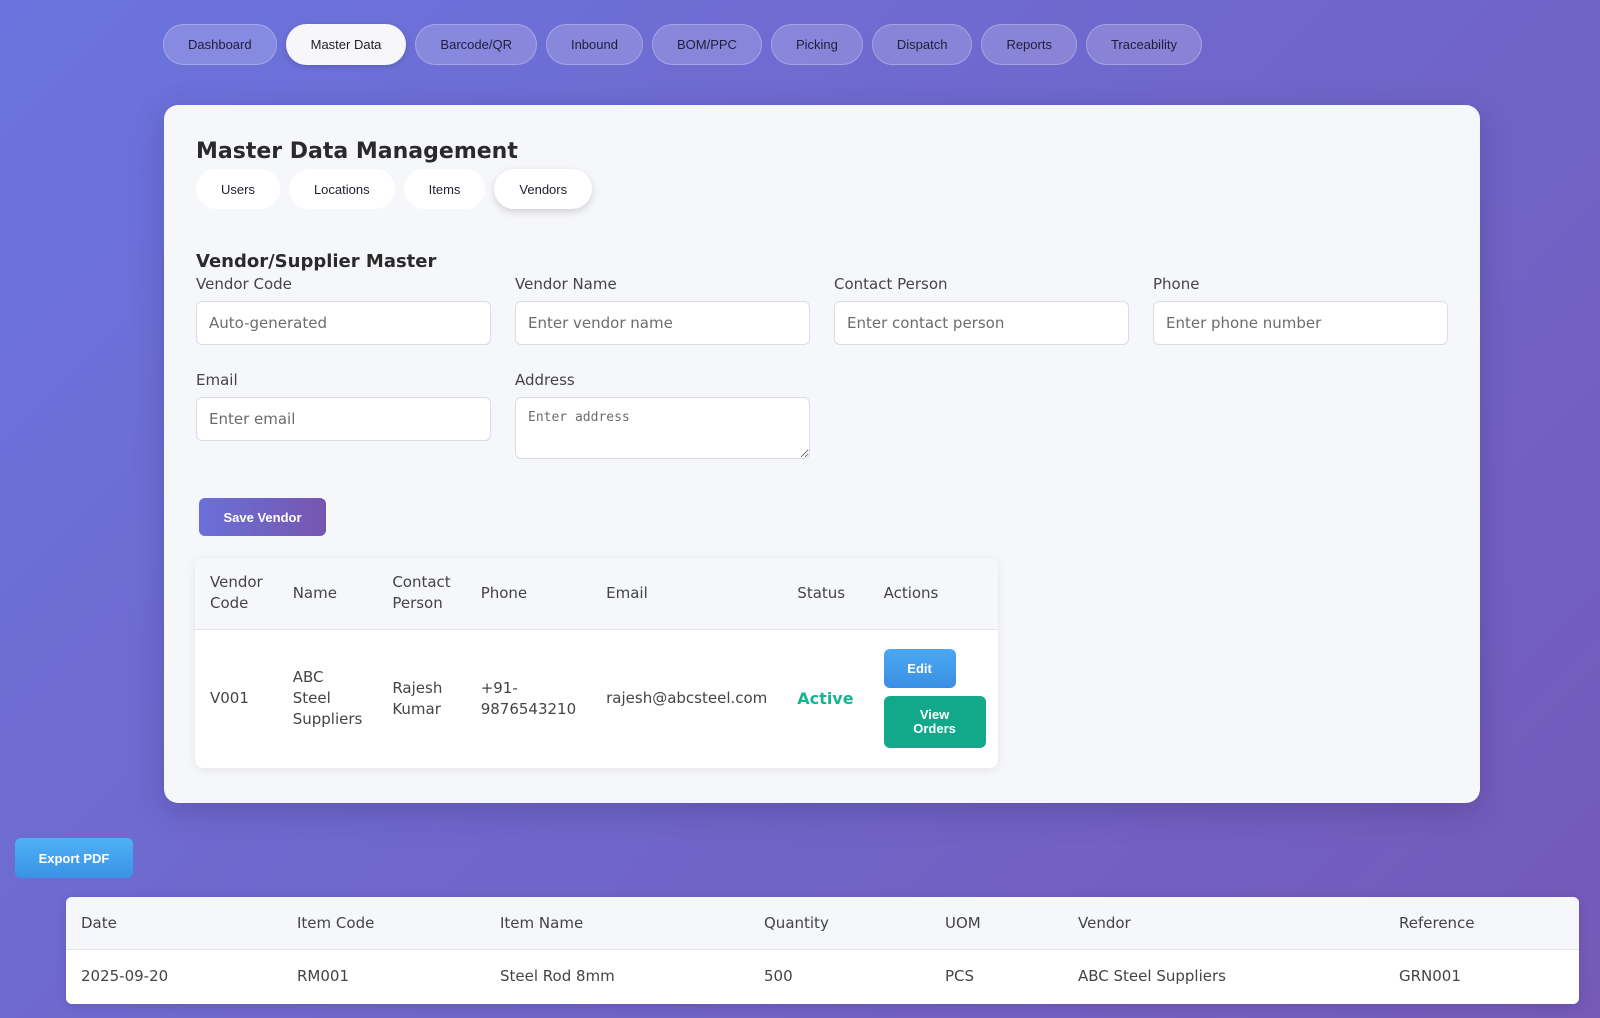  I want to click on nav-traceability: Traceability, so click(1143, 44).